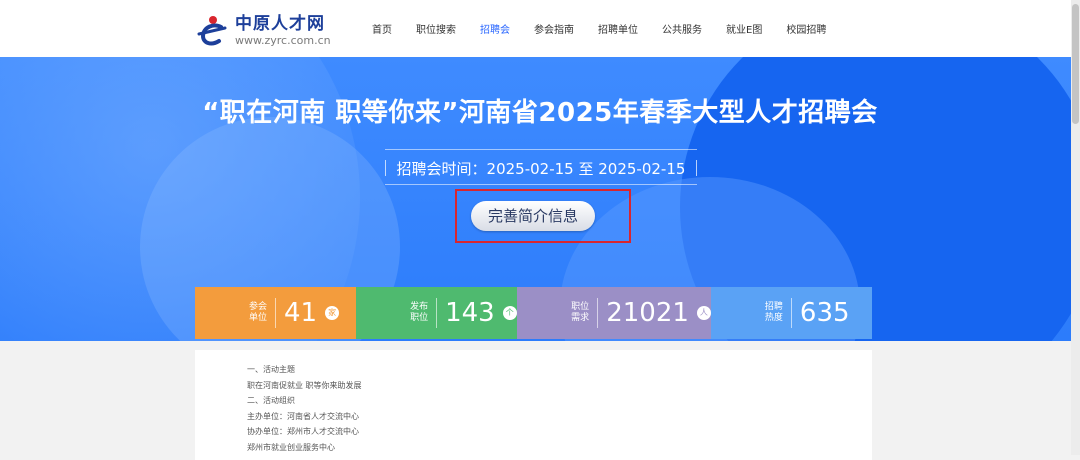  Describe the element at coordinates (1075, 227) in the screenshot. I see `page-scrollbar` at that location.